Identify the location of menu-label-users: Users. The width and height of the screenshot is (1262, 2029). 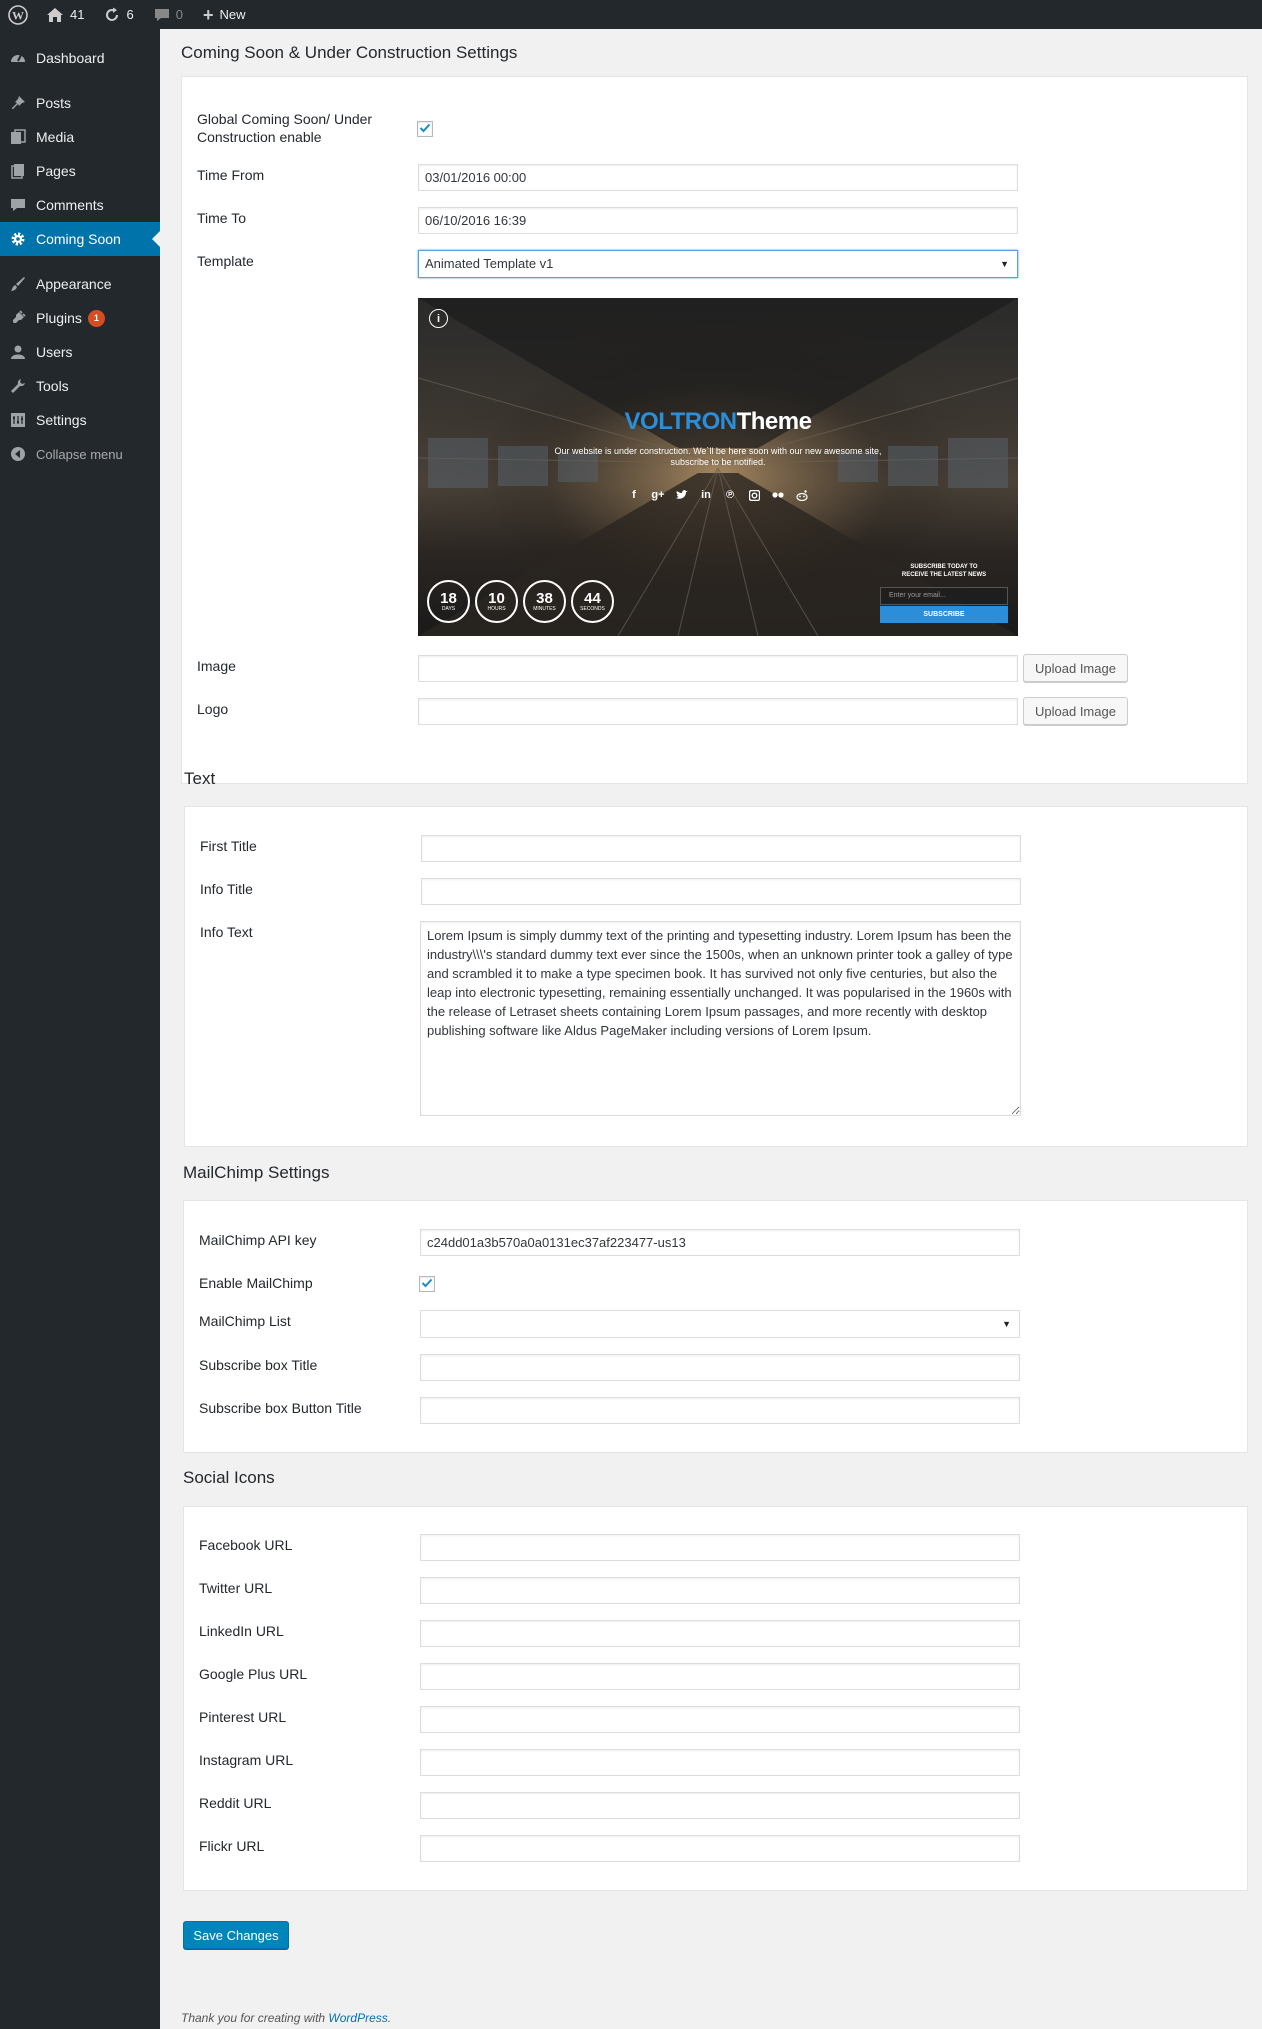
(54, 352).